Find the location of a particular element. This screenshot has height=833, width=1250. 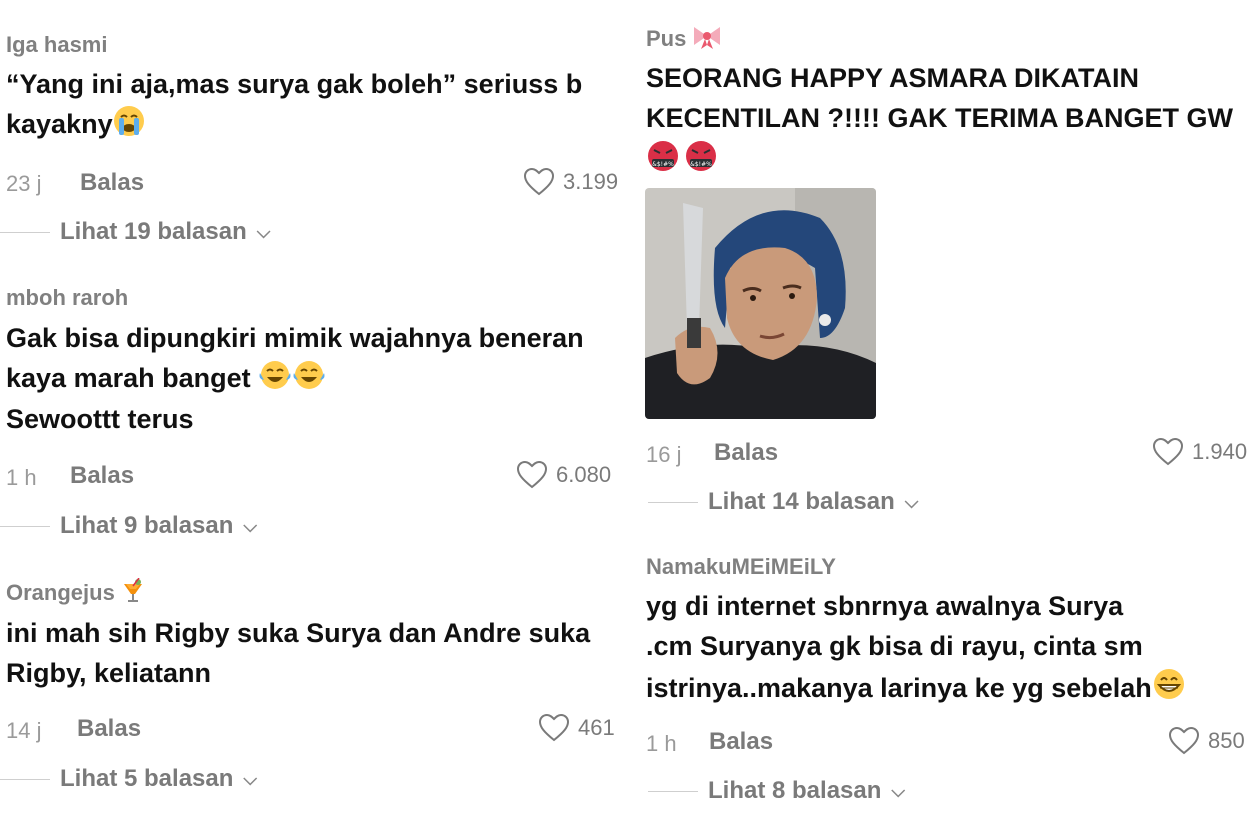

comment-text-line: SEORANG HAPPY ASMARA DIKATAIN is located at coordinates (893, 78).